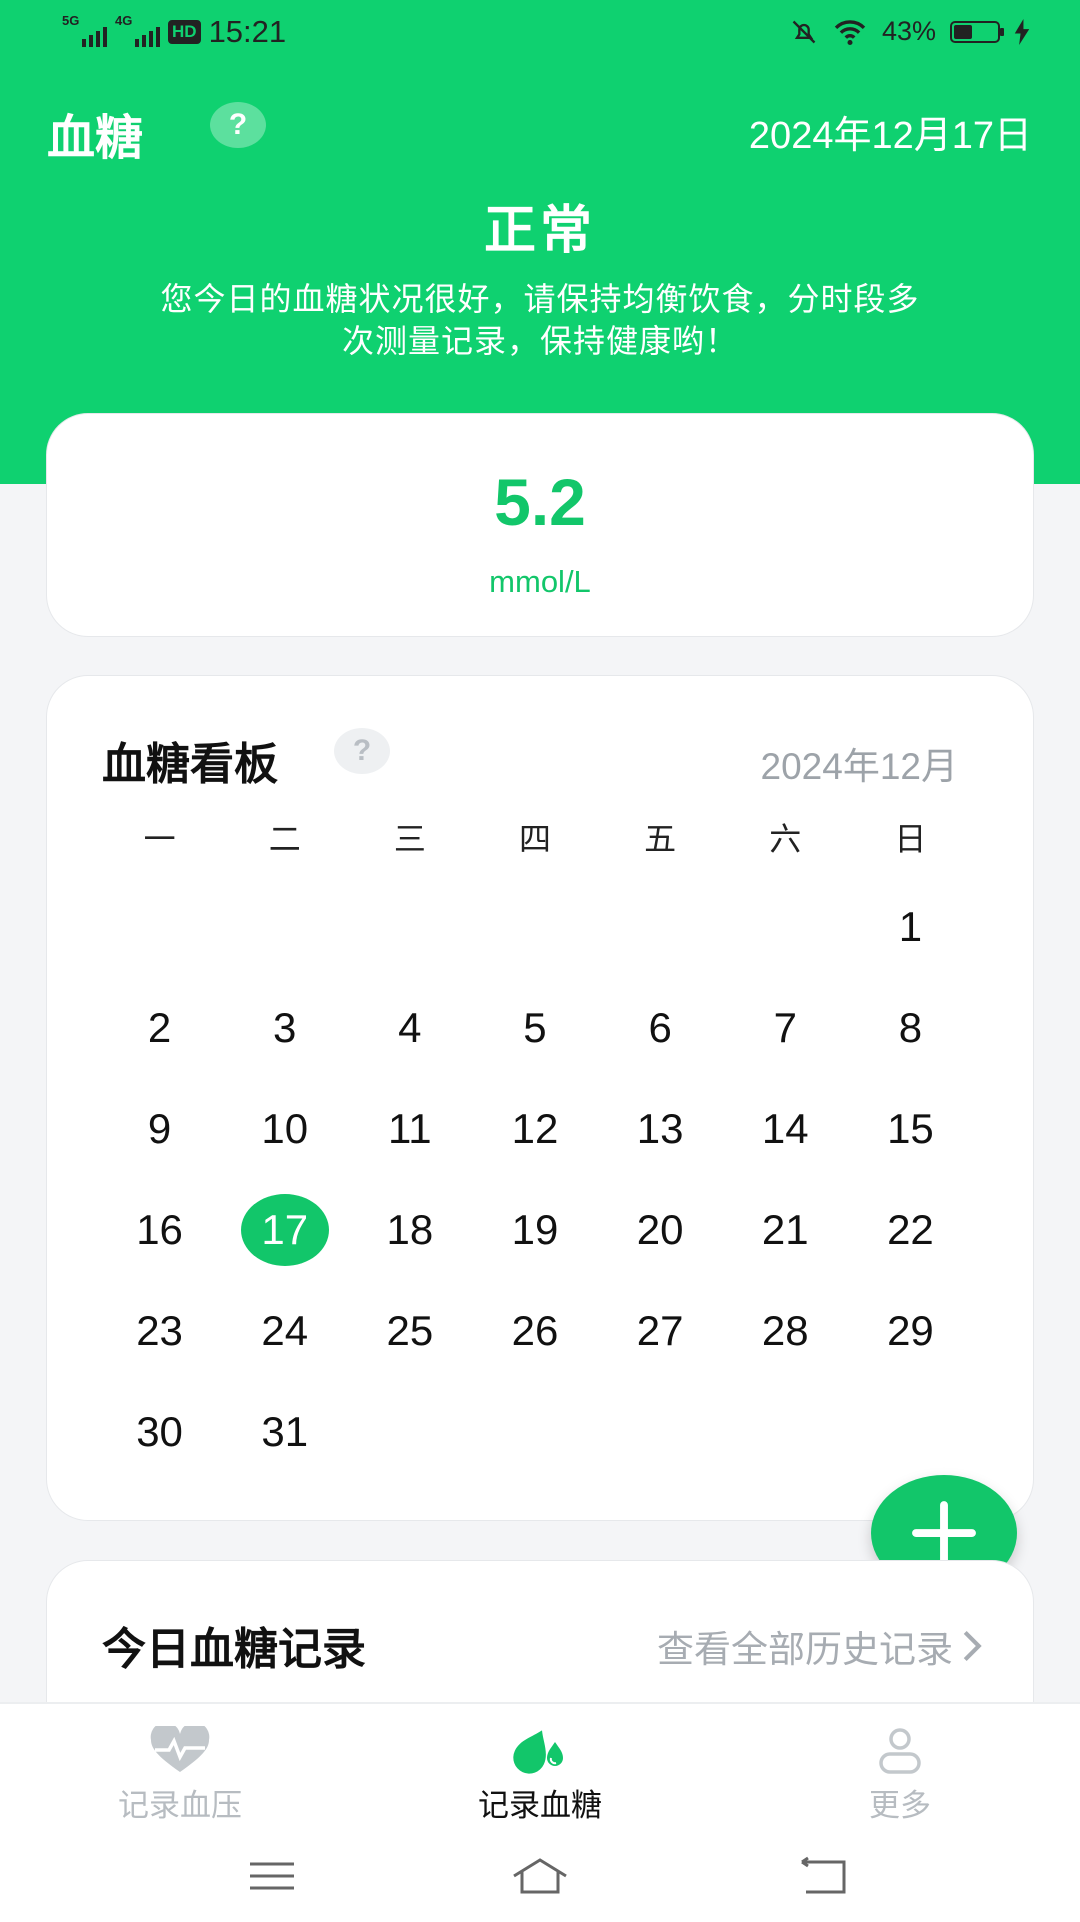 This screenshot has height=1922, width=1080. Describe the element at coordinates (184, 32) in the screenshot. I see `hd-icon: HD` at that location.